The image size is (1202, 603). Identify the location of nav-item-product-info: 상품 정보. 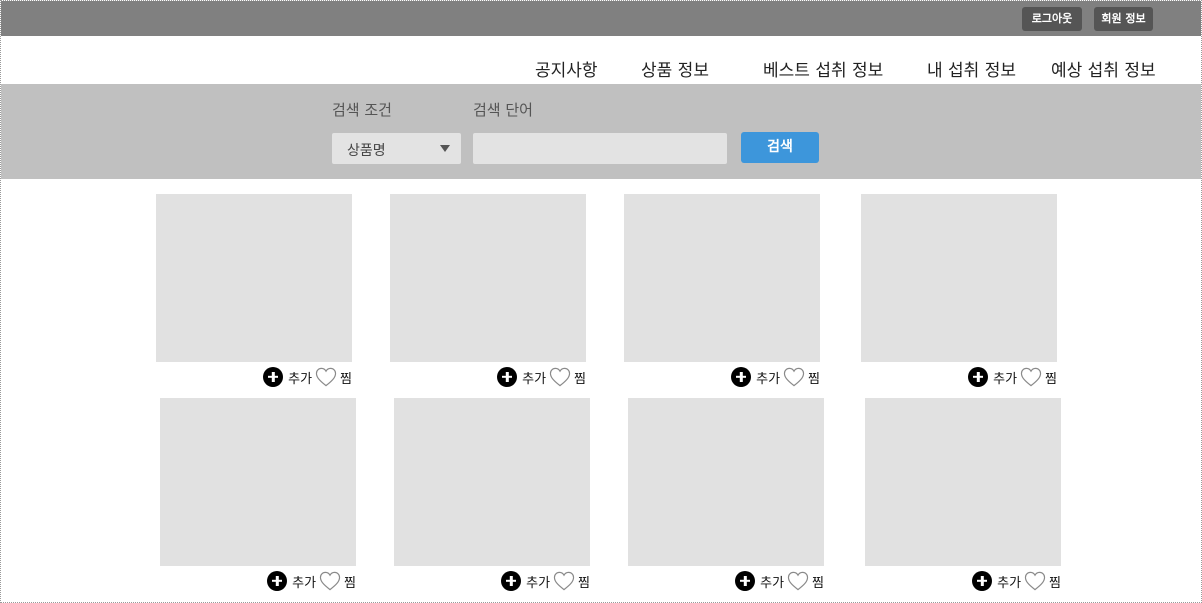
(675, 68).